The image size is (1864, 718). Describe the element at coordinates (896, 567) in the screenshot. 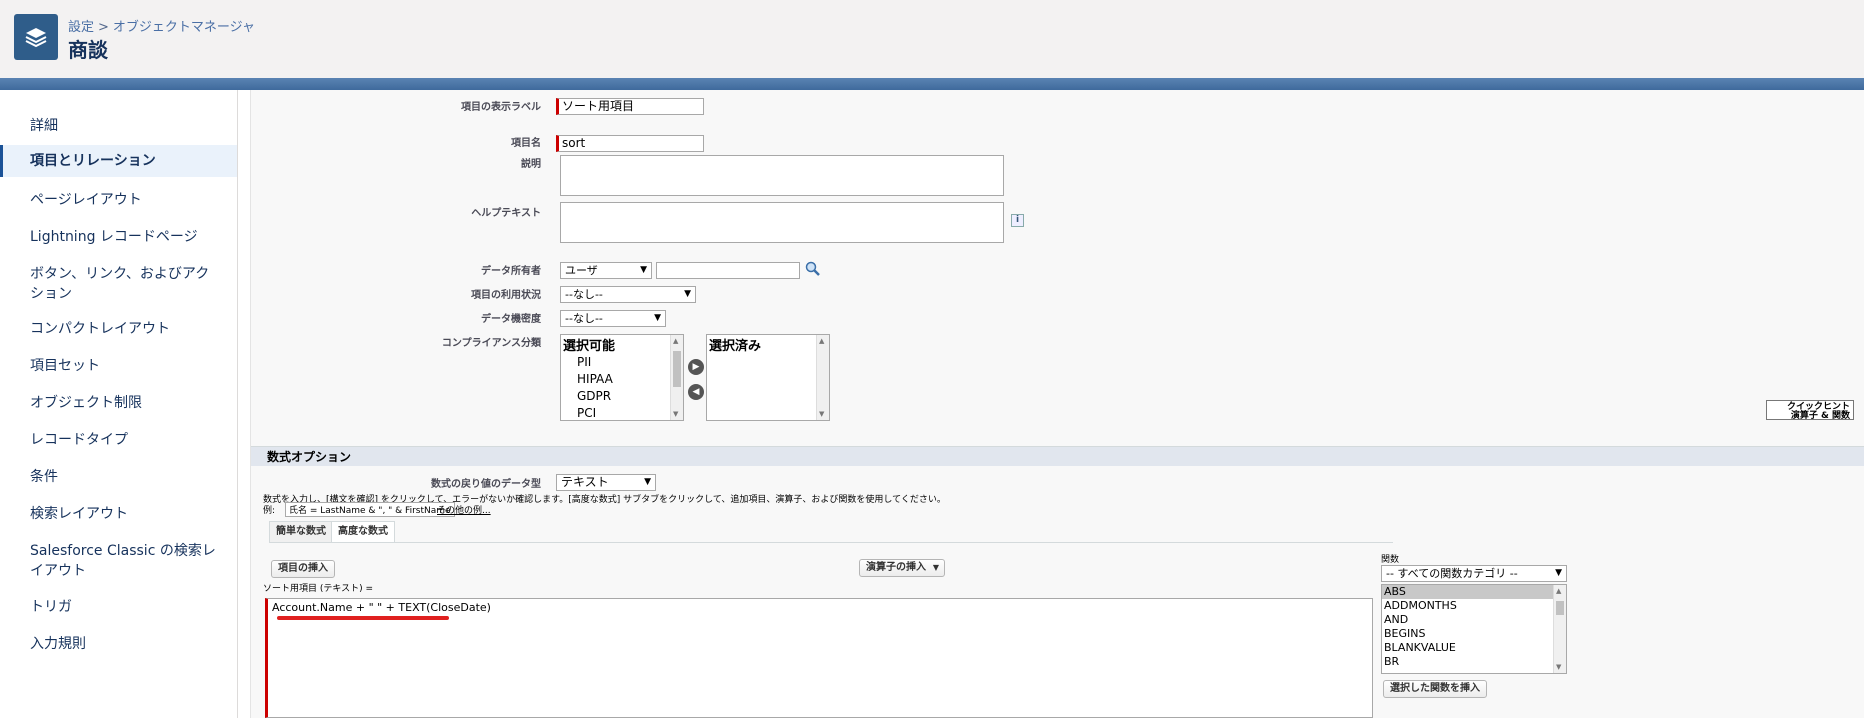

I see `insert-operator-label: 演算子の挿入` at that location.